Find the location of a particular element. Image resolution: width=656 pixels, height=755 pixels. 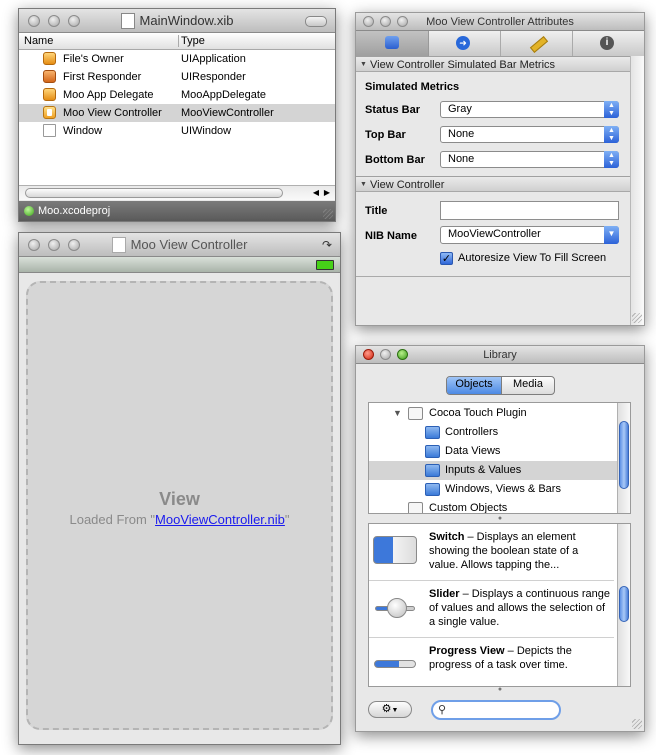

segment-media: Media is located at coordinates (528, 385).